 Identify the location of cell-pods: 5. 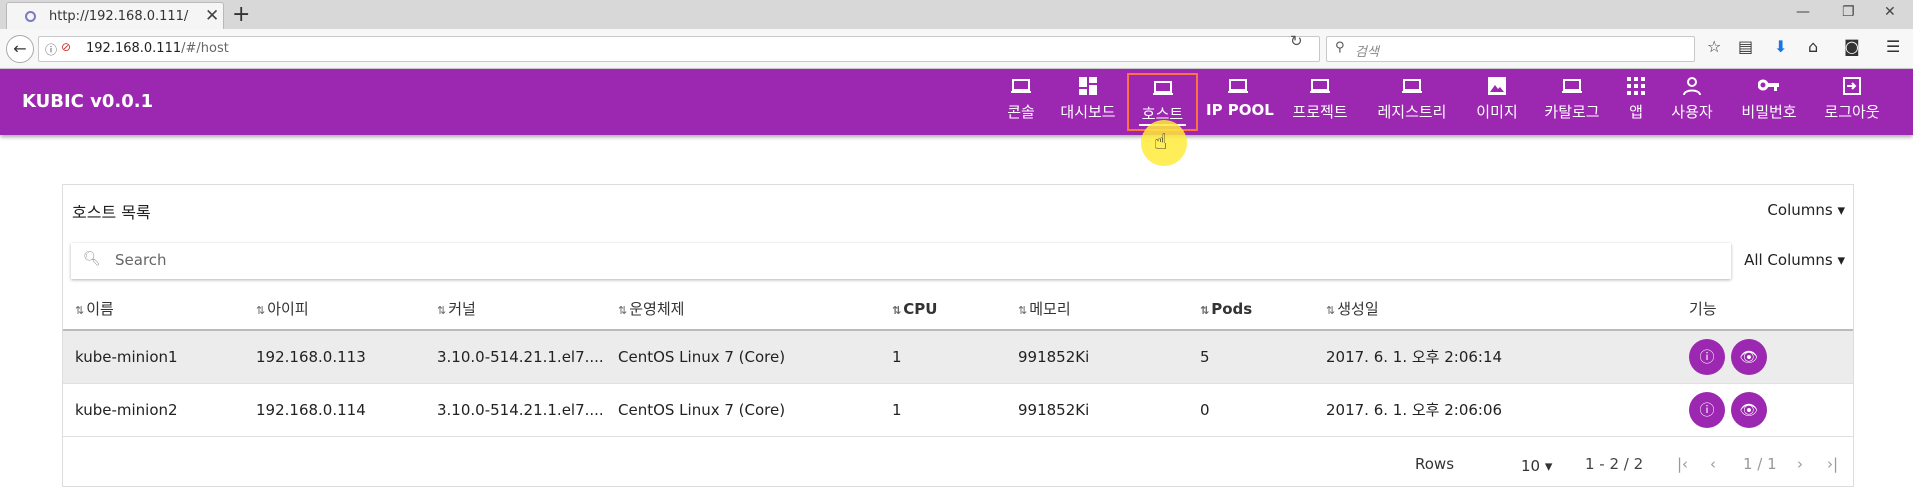
(1251, 357).